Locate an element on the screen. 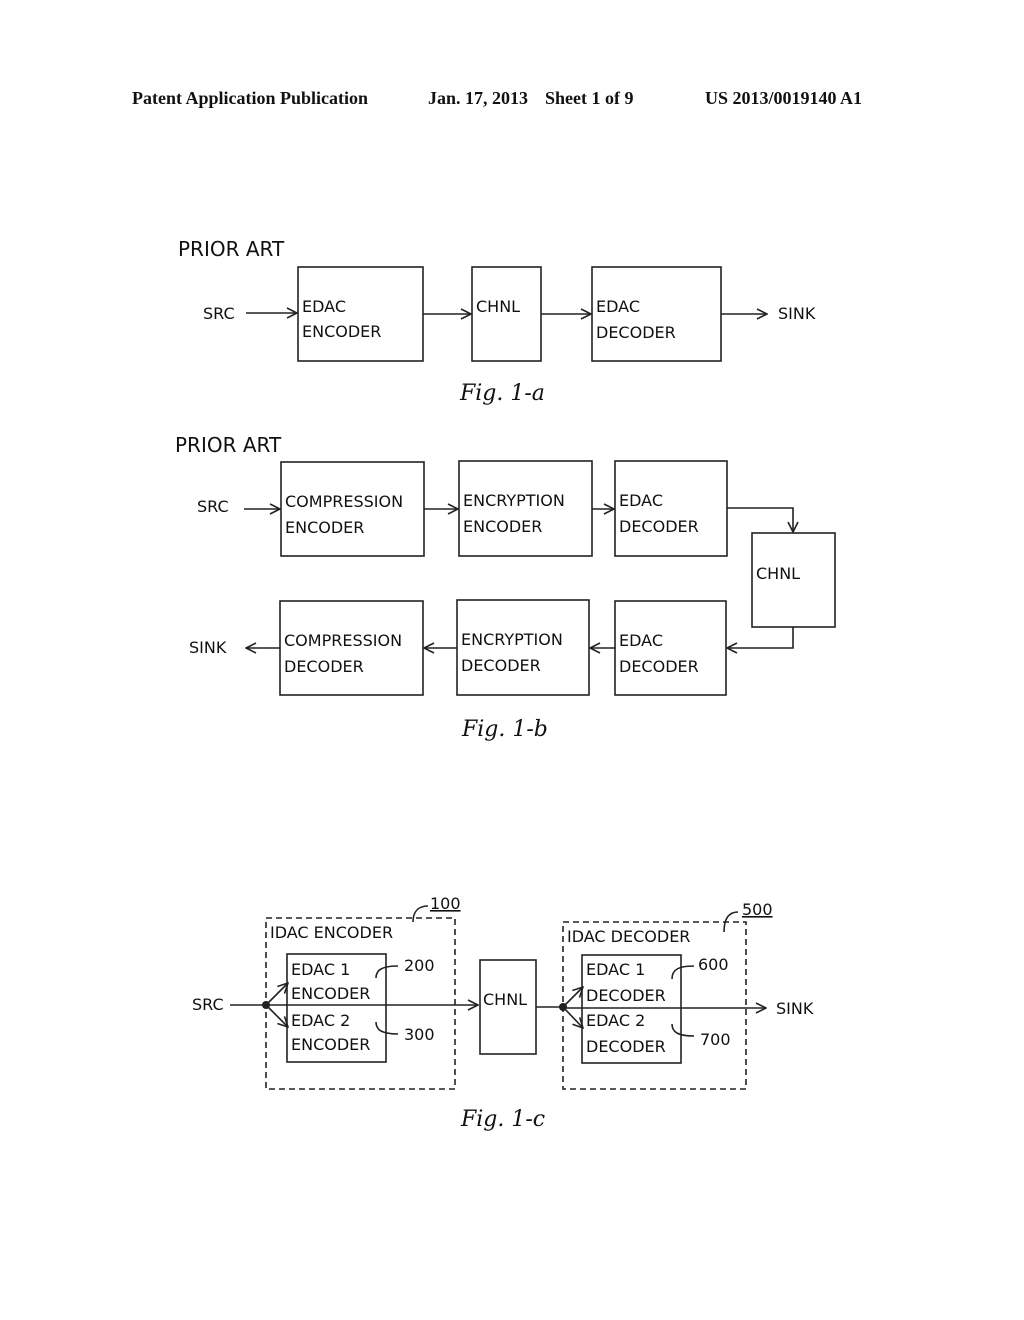 The width and height of the screenshot is (1024, 1320). compression-encoder-block: COMPRESSION ENCODER is located at coordinates (352, 509).